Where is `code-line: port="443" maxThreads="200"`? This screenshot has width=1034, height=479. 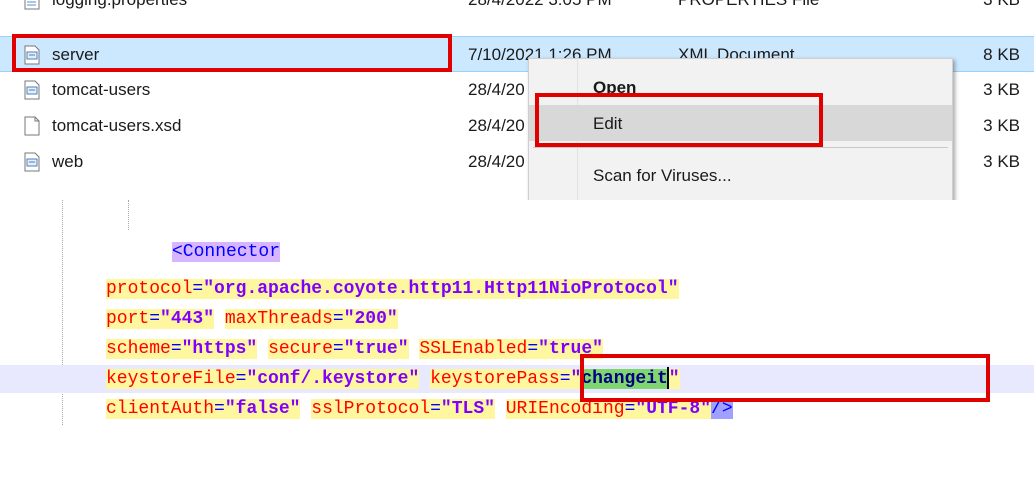
code-line: port="443" maxThreads="200" is located at coordinates (517, 319).